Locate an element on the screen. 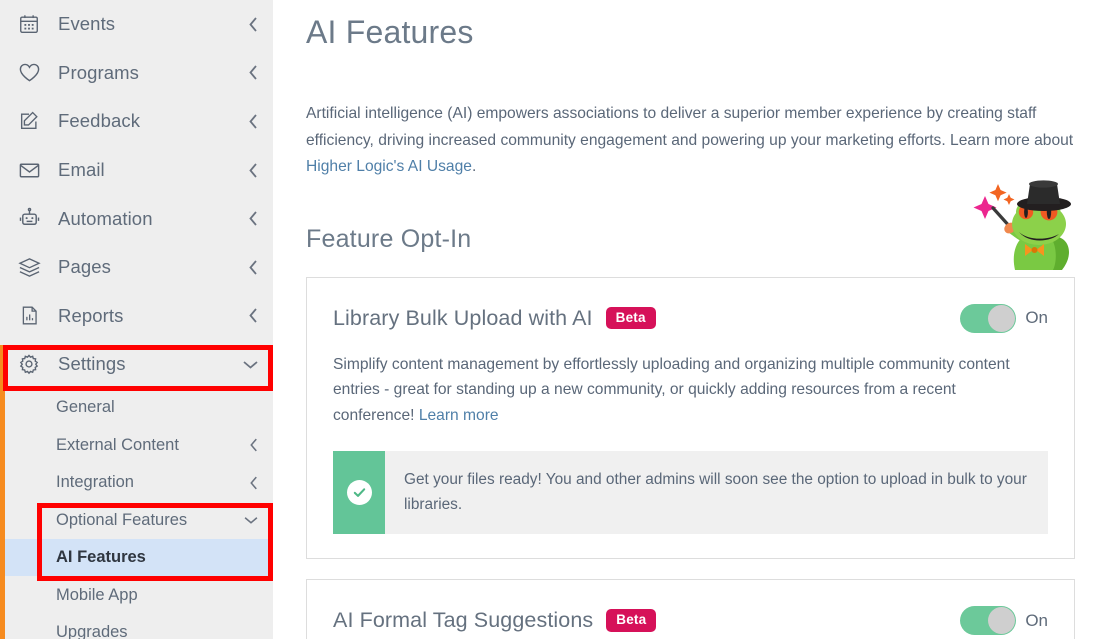  feature-title: AI Formal Tag Suggestions is located at coordinates (463, 620).